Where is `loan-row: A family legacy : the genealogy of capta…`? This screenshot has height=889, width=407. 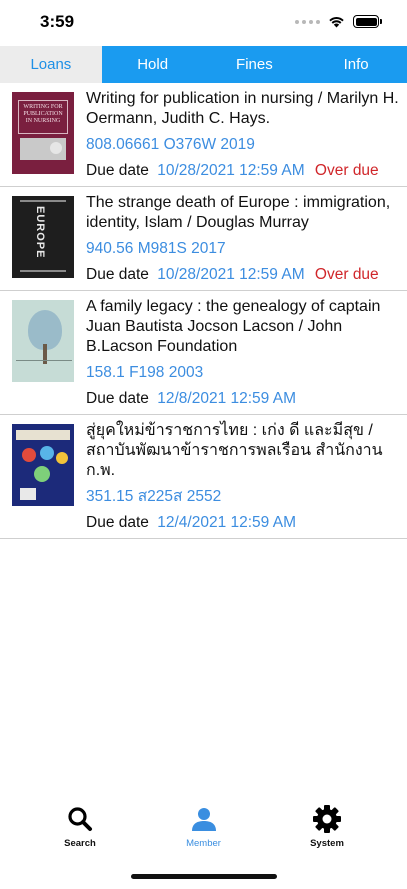
loan-row: A family legacy : the genealogy of capta… is located at coordinates (203, 353).